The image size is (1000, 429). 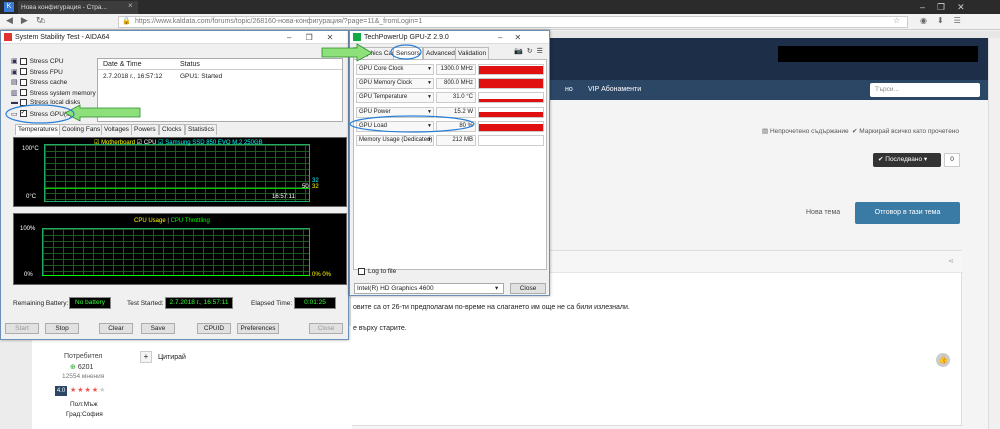 I want to click on arrow-shape-sensors, so click(x=347, y=52).